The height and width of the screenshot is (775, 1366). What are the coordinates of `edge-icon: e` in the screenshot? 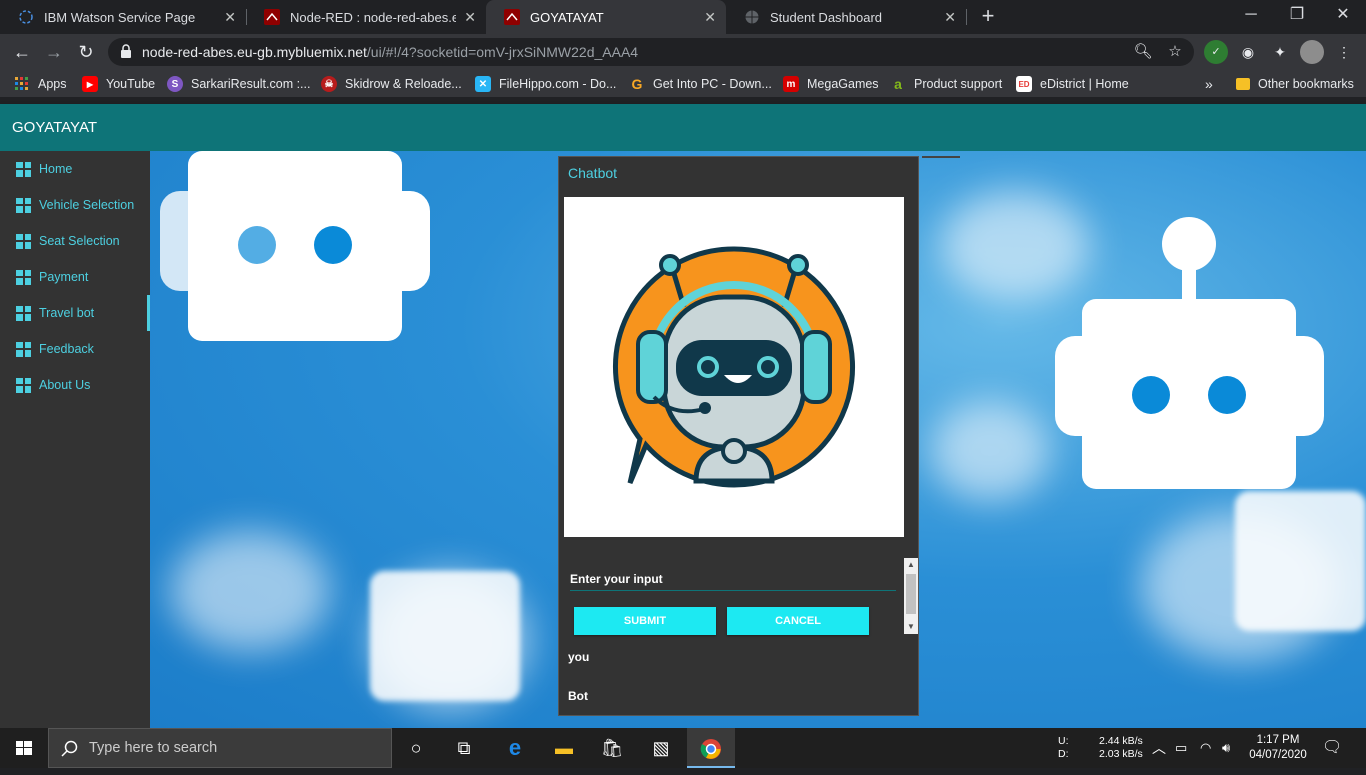 It's located at (515, 748).